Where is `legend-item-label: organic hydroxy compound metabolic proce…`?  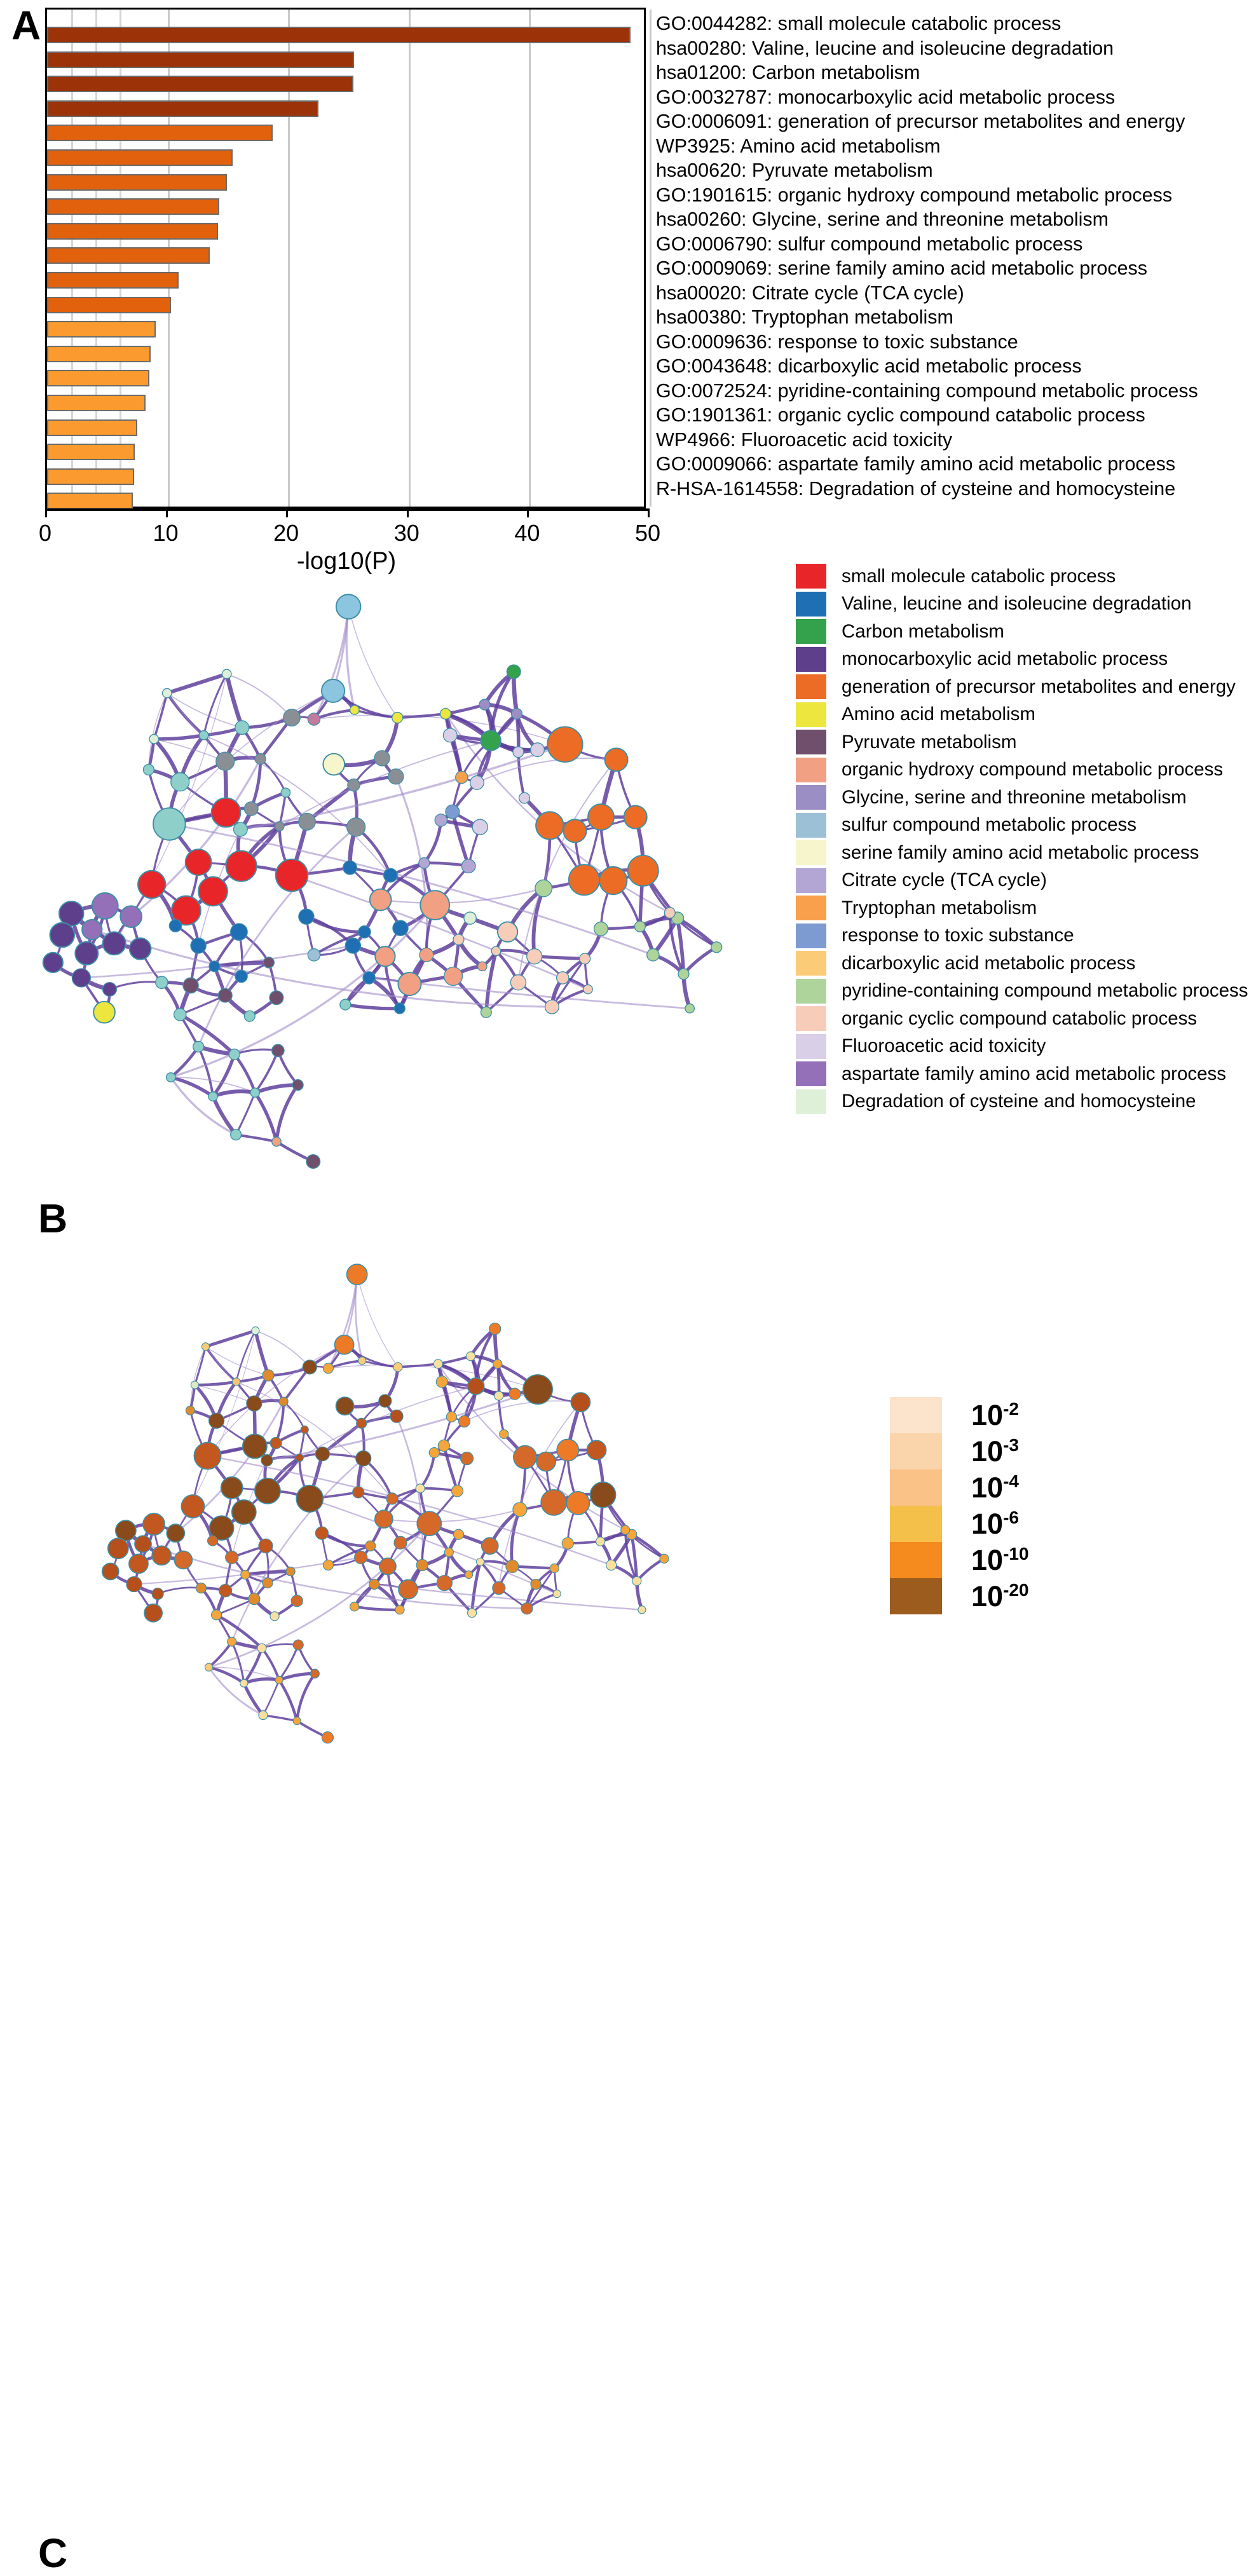
legend-item-label: organic hydroxy compound metabolic proce… is located at coordinates (1032, 769).